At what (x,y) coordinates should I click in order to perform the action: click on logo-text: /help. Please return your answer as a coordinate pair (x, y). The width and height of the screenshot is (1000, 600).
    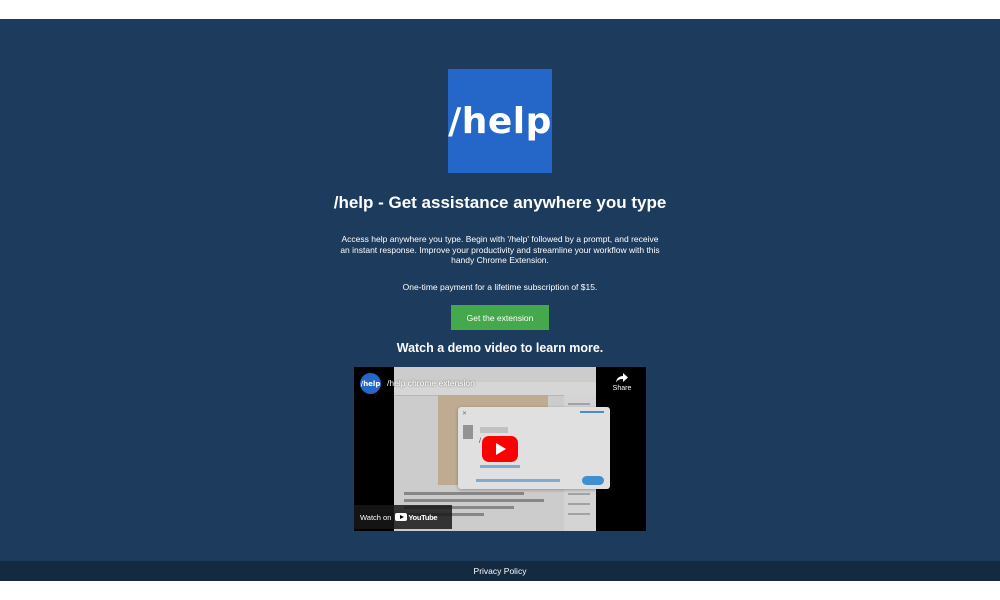
    Looking at the image, I should click on (500, 121).